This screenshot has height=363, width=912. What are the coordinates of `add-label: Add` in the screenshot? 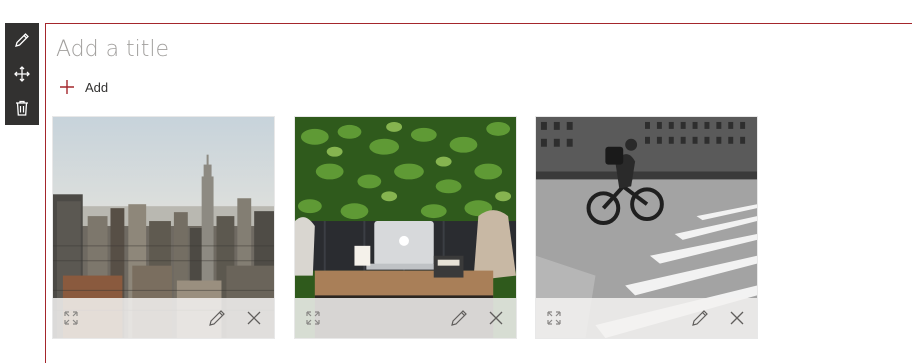 It's located at (97, 87).